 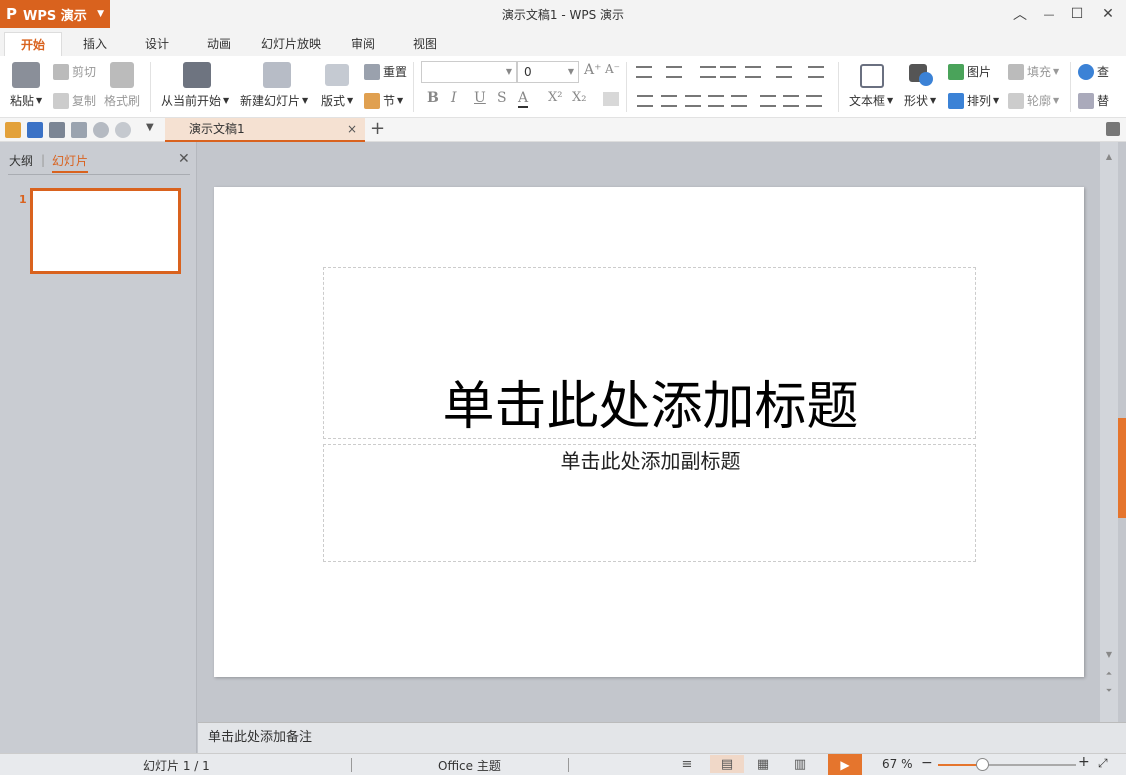 I want to click on tab-home: 开始, so click(x=33, y=44).